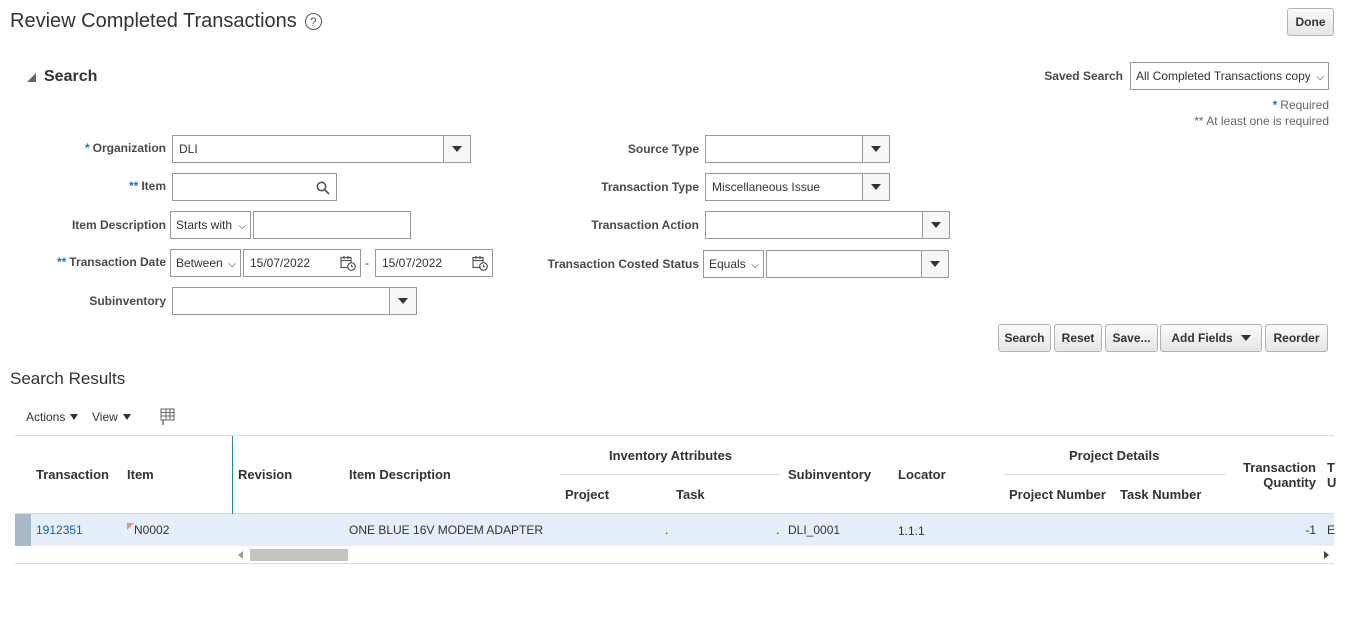 Image resolution: width=1345 pixels, height=633 pixels. I want to click on transaction-type-select: Miscellaneous Issue, so click(797, 187).